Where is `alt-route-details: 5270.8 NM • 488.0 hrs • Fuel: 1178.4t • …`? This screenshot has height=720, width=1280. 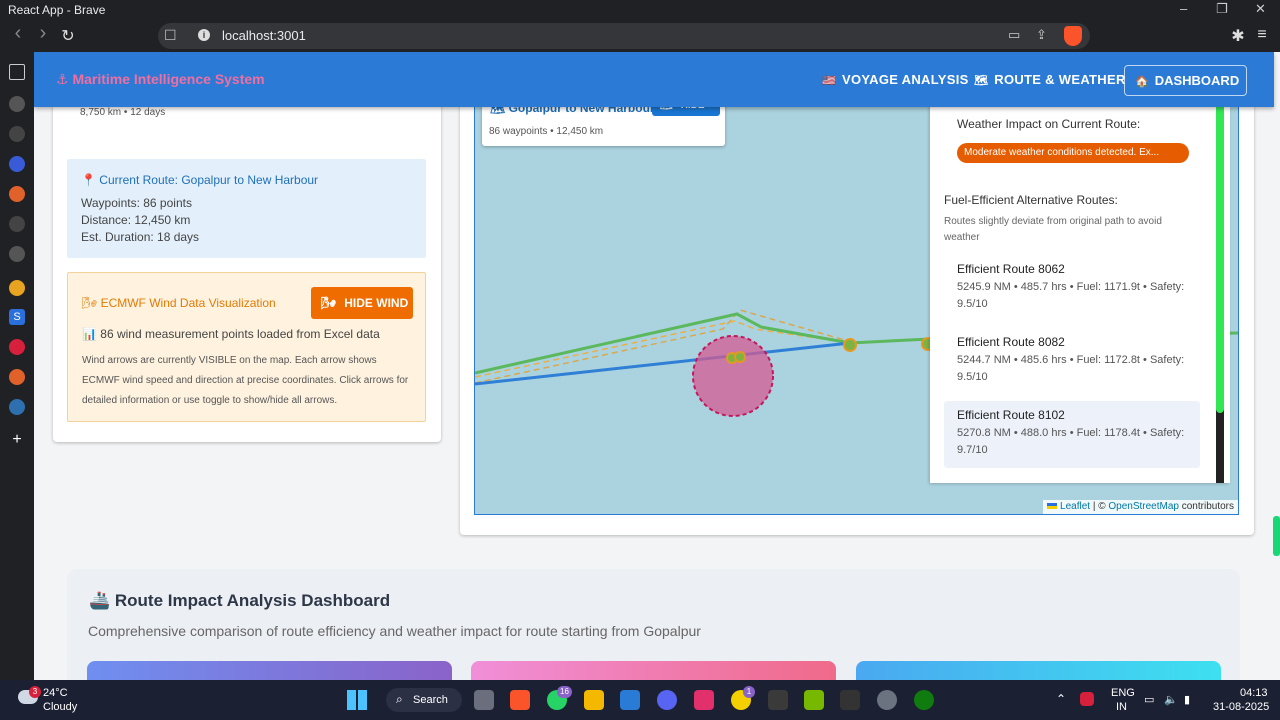 alt-route-details: 5270.8 NM • 488.0 hrs • Fuel: 1178.4t • … is located at coordinates (1071, 441).